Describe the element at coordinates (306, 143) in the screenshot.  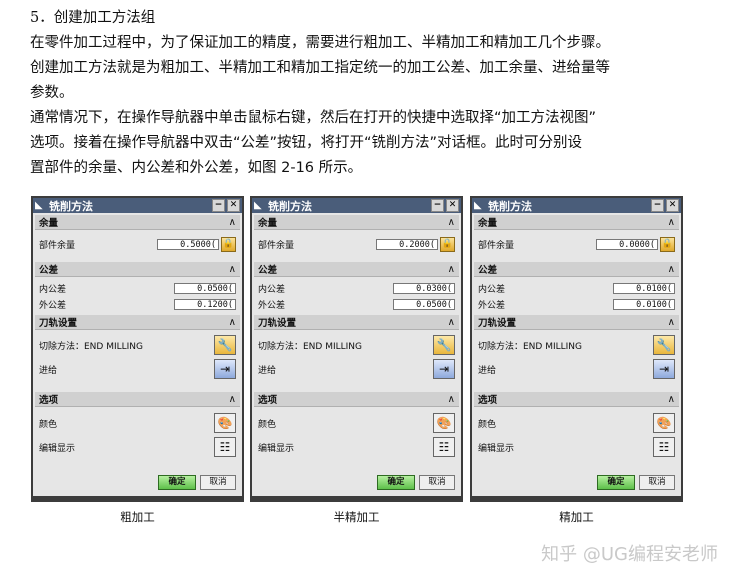
I see `paragraph-line: 选项。接着在操作导航器中双击“公差”按钮，将打开“铣削方法”对话框。此时可分别设` at that location.